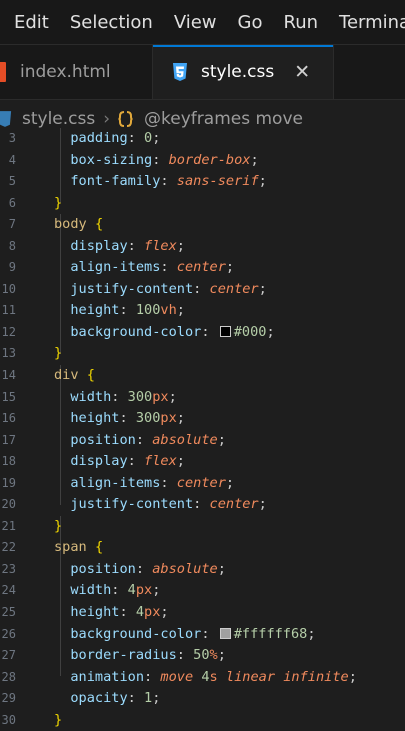  What do you see at coordinates (202, 311) in the screenshot?
I see `code-line: 11 height: 100vh;` at bounding box center [202, 311].